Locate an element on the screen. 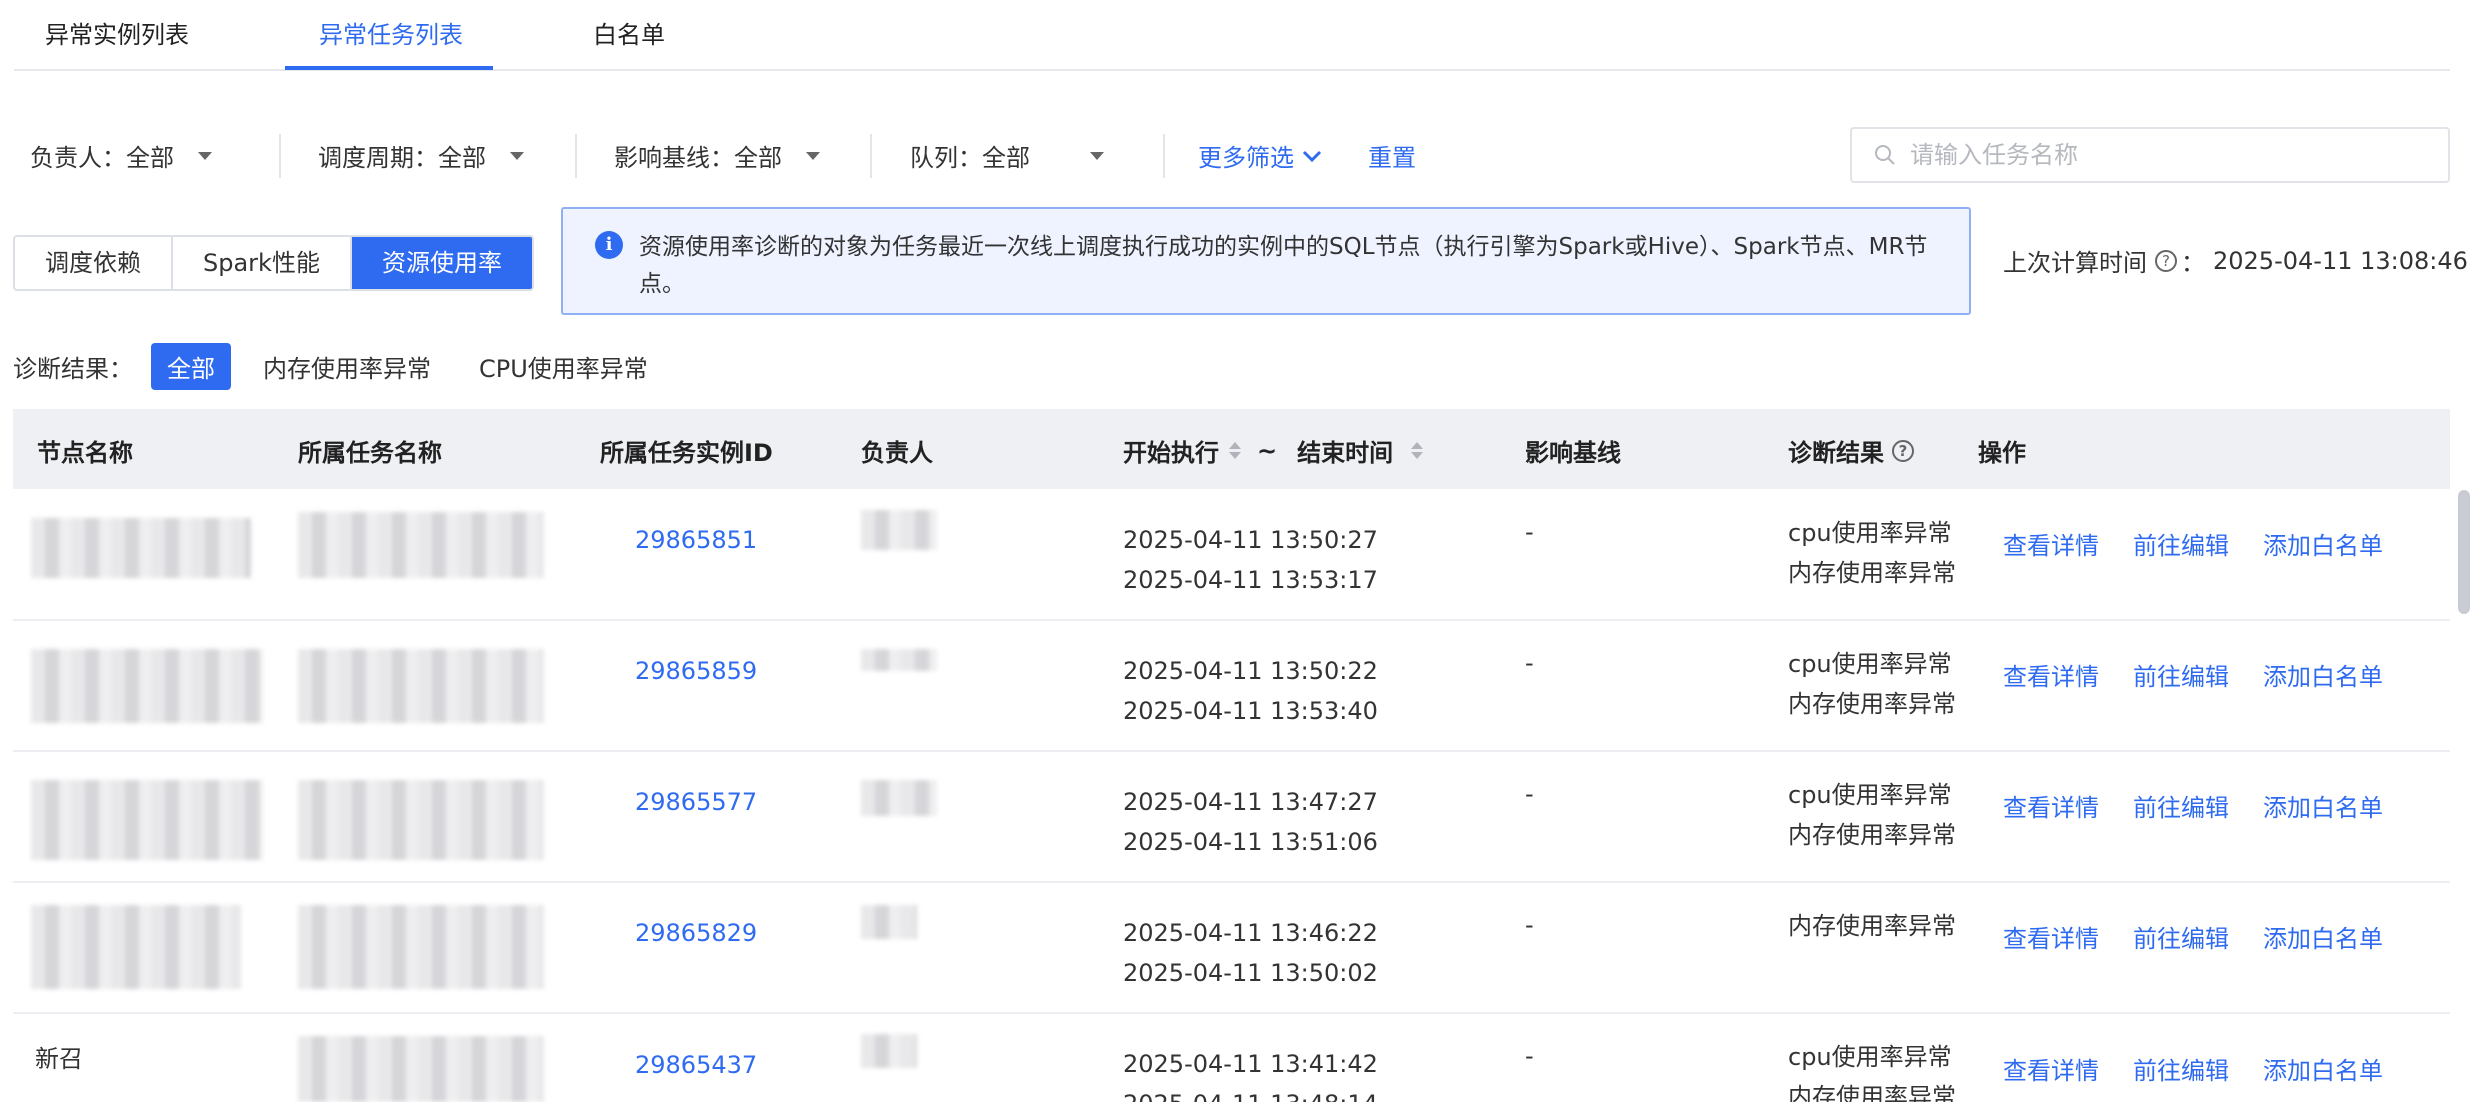 The width and height of the screenshot is (2480, 1102). cycle-filter: 调度周期：全部 is located at coordinates (421, 155).